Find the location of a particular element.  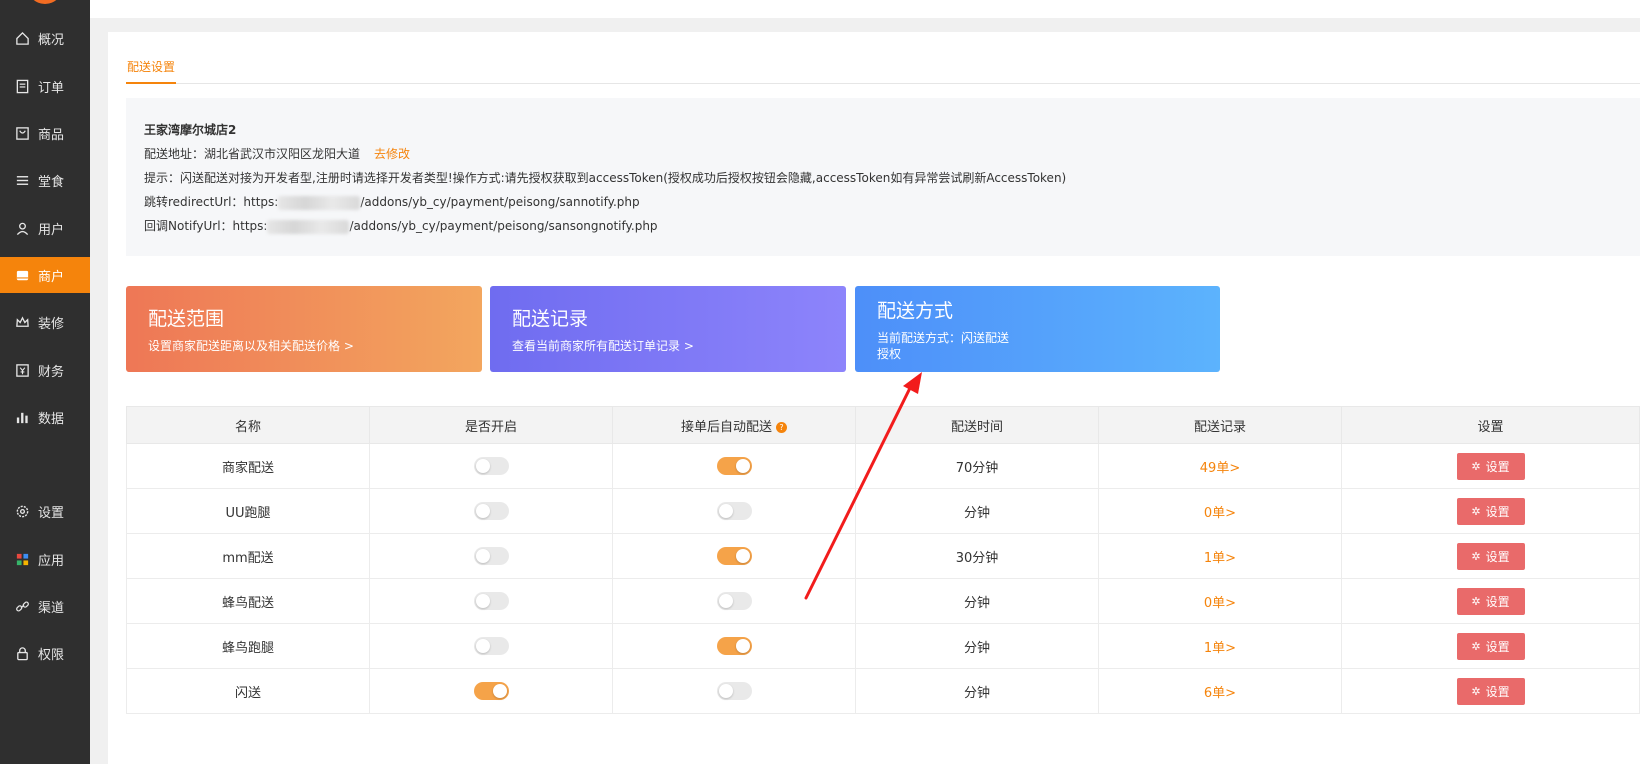

column-header: 配送记录 is located at coordinates (1220, 425).